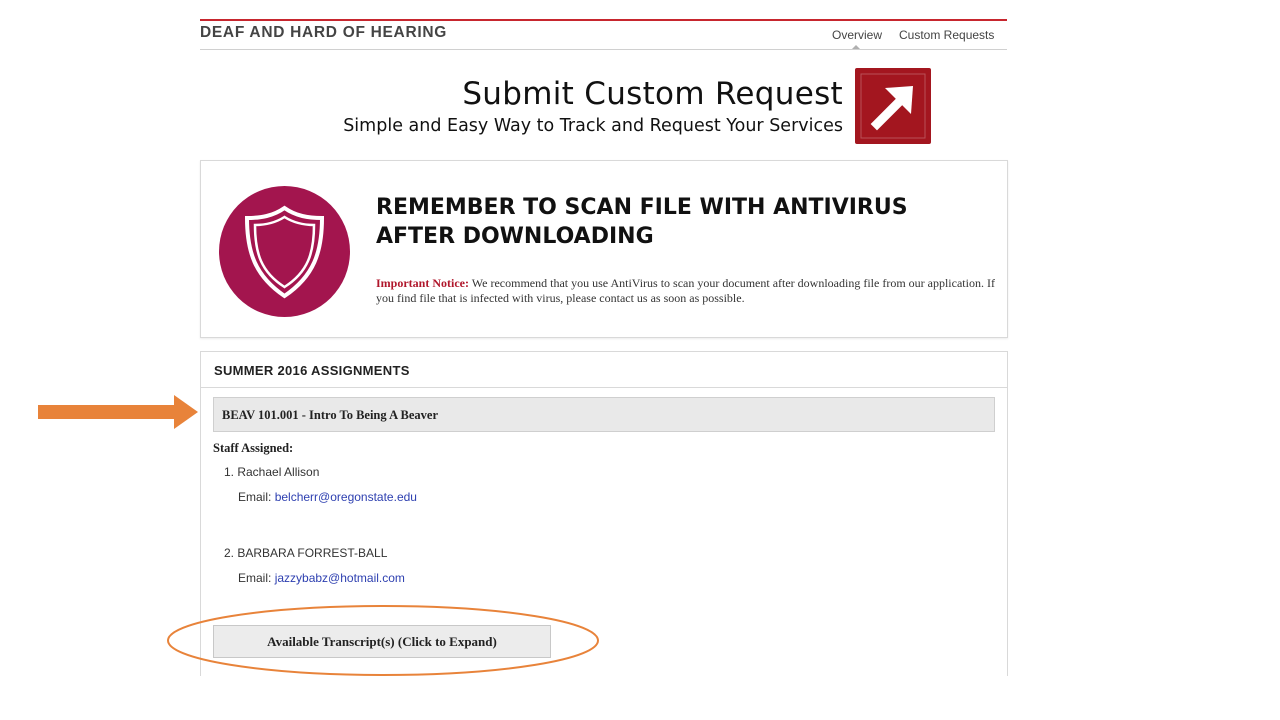 Image resolution: width=1280 pixels, height=720 pixels. I want to click on shield-icon, so click(284, 251).